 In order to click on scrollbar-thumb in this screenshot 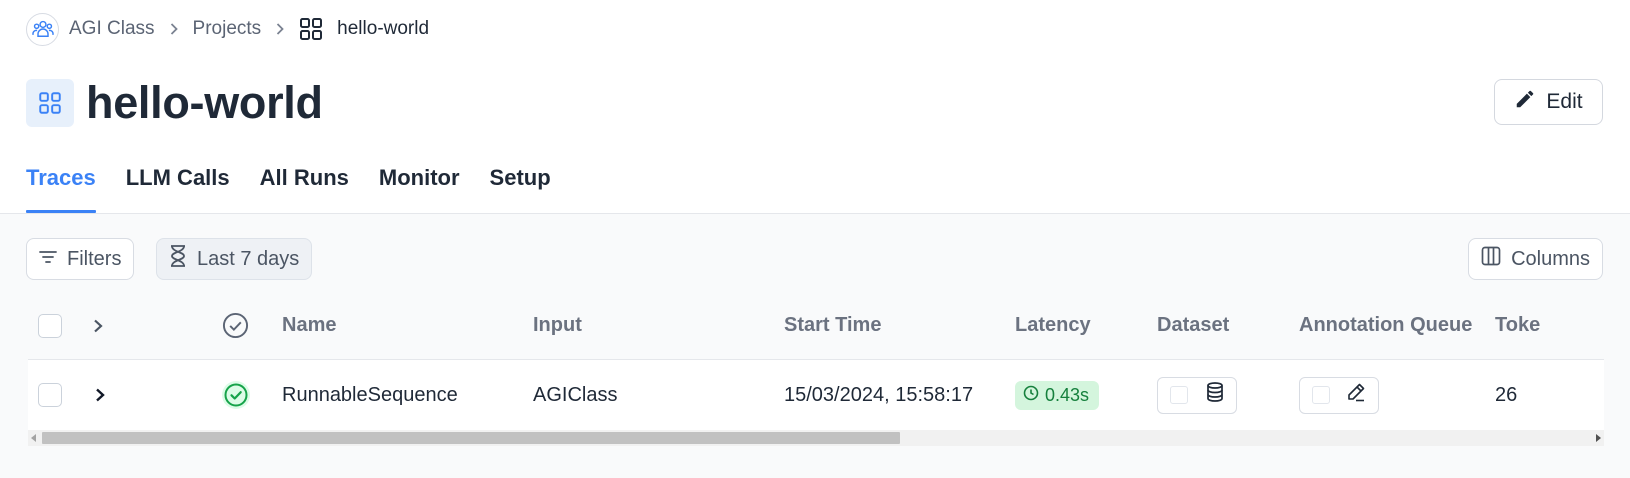, I will do `click(471, 438)`.